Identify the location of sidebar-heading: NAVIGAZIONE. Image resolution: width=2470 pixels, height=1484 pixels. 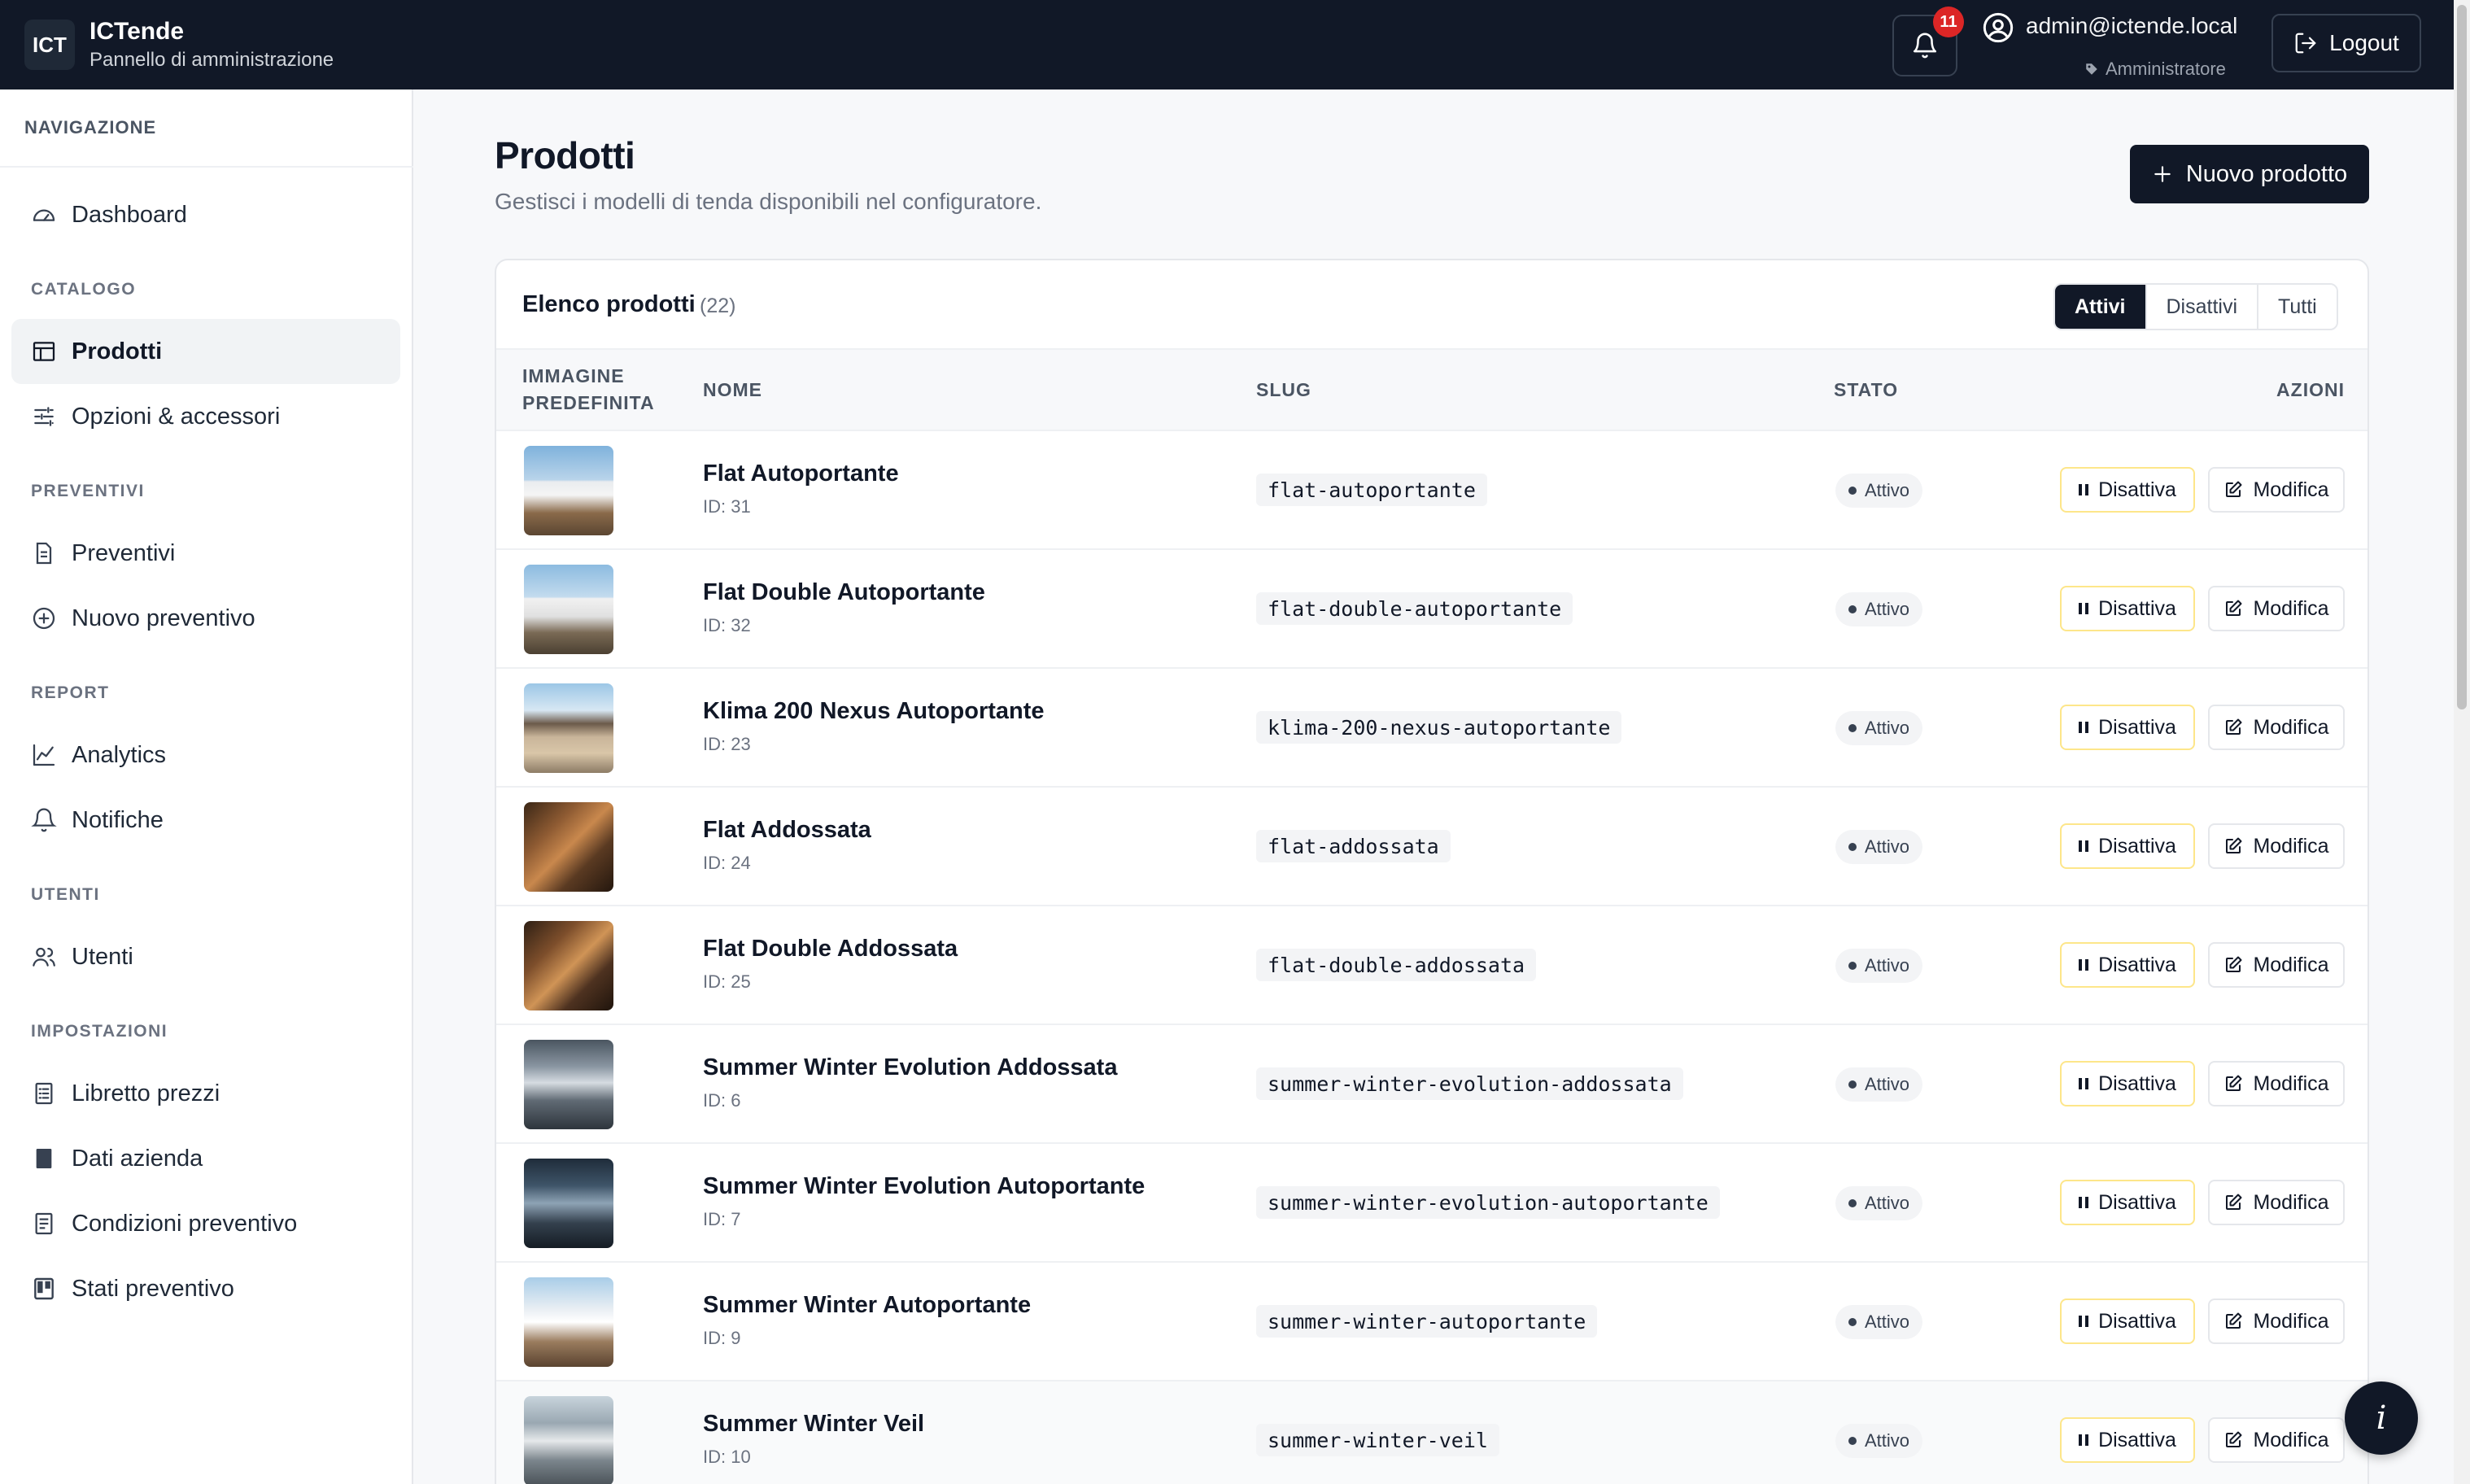
(91, 127).